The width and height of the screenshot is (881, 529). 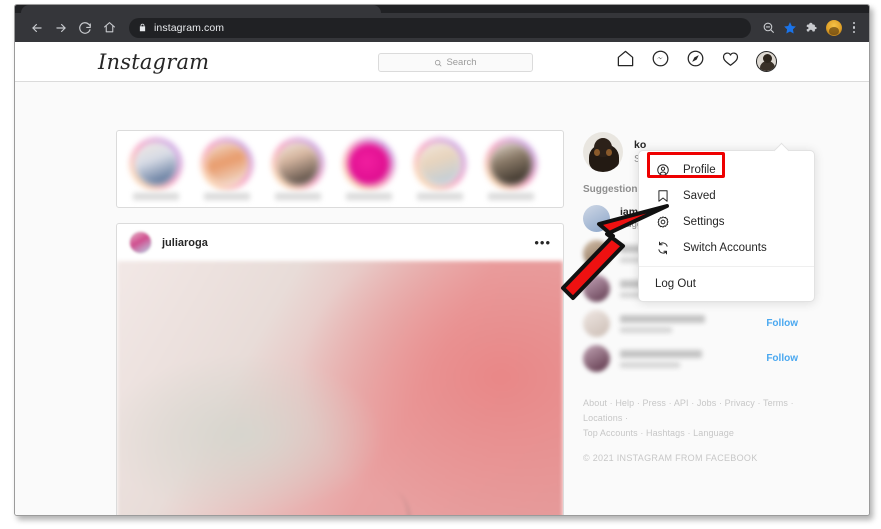 What do you see at coordinates (726, 266) in the screenshot?
I see `menu-divider` at bounding box center [726, 266].